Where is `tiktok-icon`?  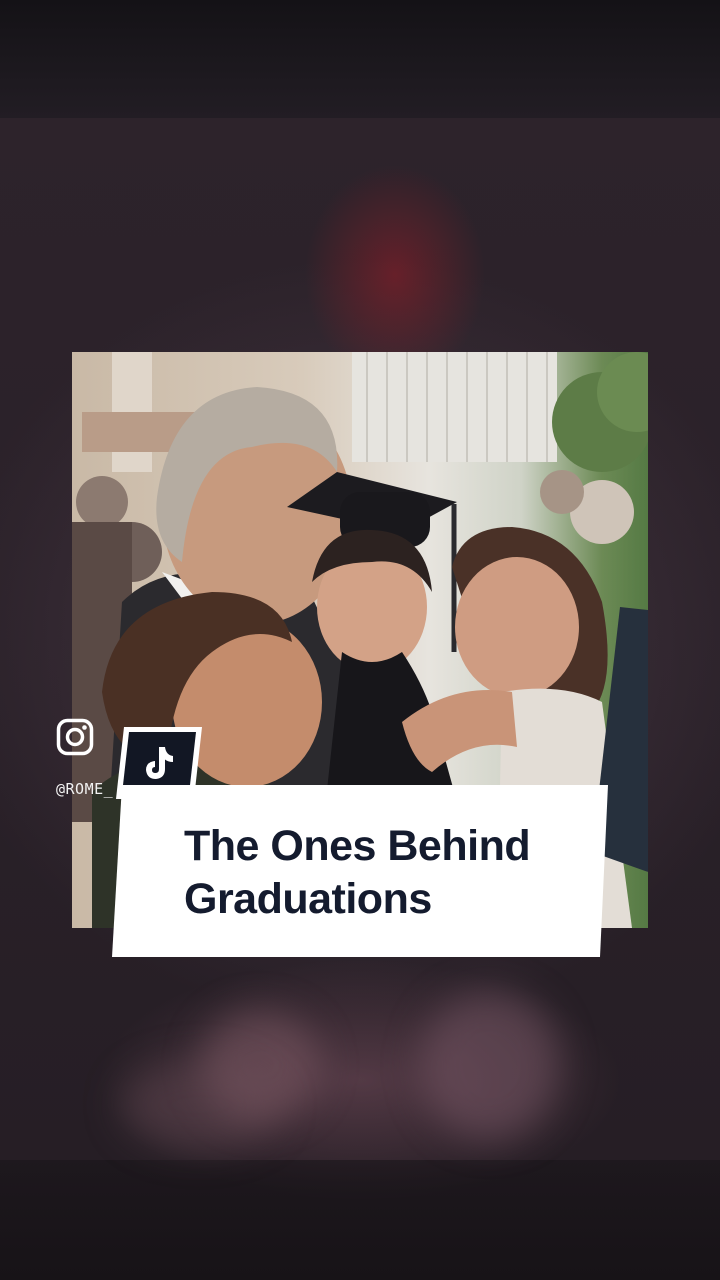 tiktok-icon is located at coordinates (158, 763).